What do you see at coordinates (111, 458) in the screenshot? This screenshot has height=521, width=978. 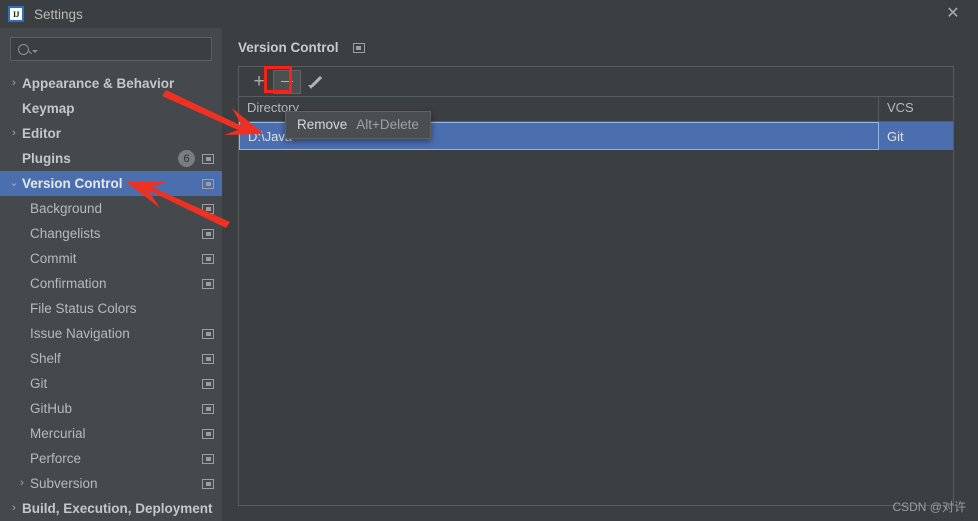 I see `sidebar-item-perforce: ·Perforce` at bounding box center [111, 458].